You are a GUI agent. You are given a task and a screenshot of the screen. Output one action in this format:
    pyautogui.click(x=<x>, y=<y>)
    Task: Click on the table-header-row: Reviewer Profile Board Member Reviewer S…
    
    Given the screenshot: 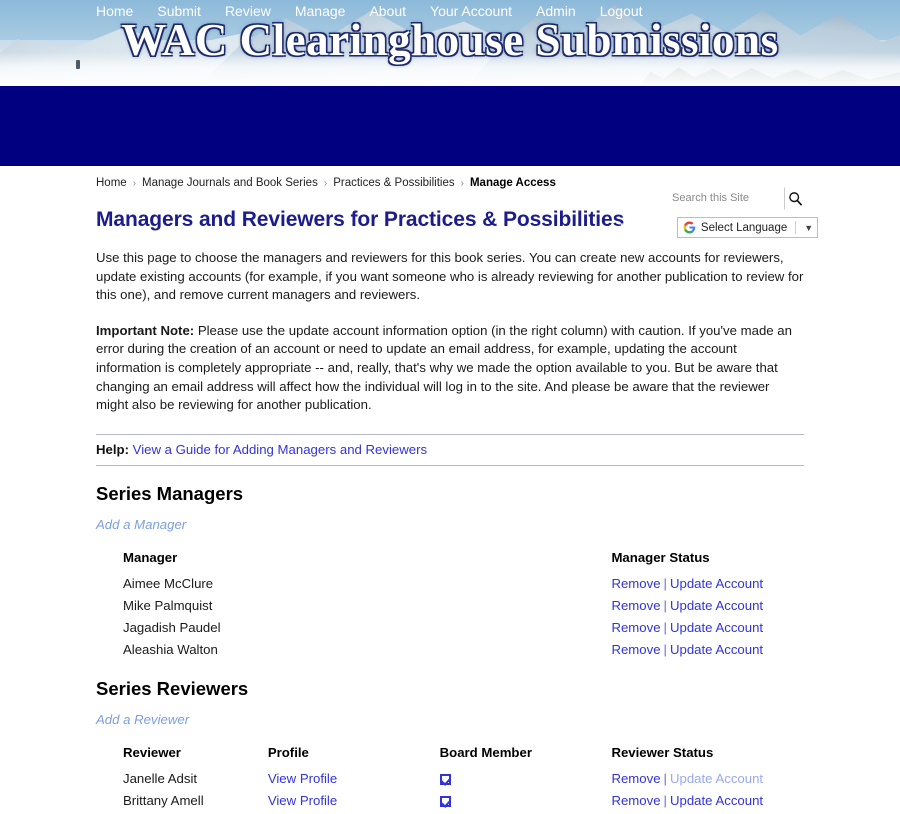 What is the action you would take?
    pyautogui.click(x=450, y=756)
    